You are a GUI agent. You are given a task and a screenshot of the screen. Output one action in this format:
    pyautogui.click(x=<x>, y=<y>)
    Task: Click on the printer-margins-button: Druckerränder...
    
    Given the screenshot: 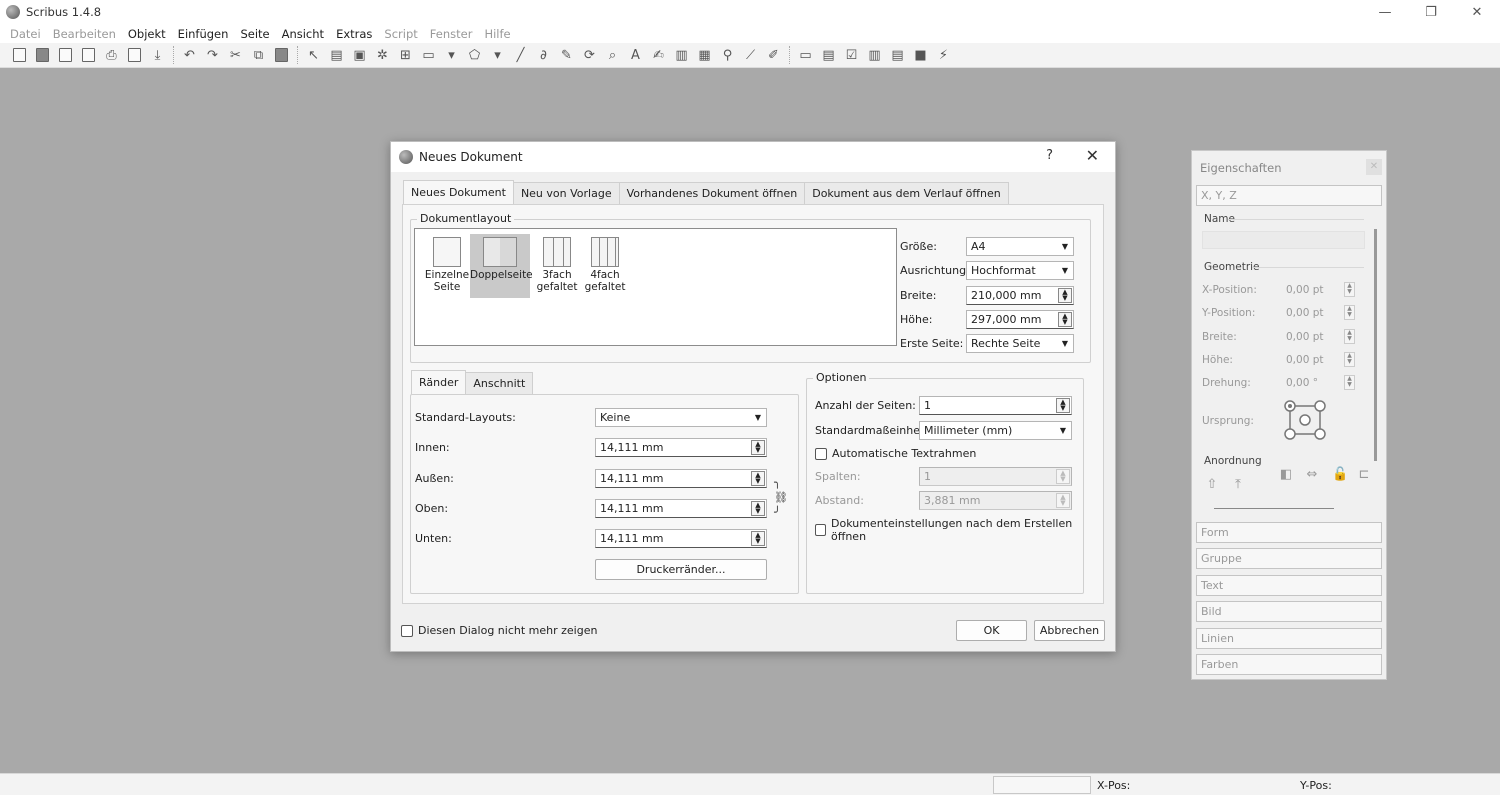 What is the action you would take?
    pyautogui.click(x=681, y=569)
    